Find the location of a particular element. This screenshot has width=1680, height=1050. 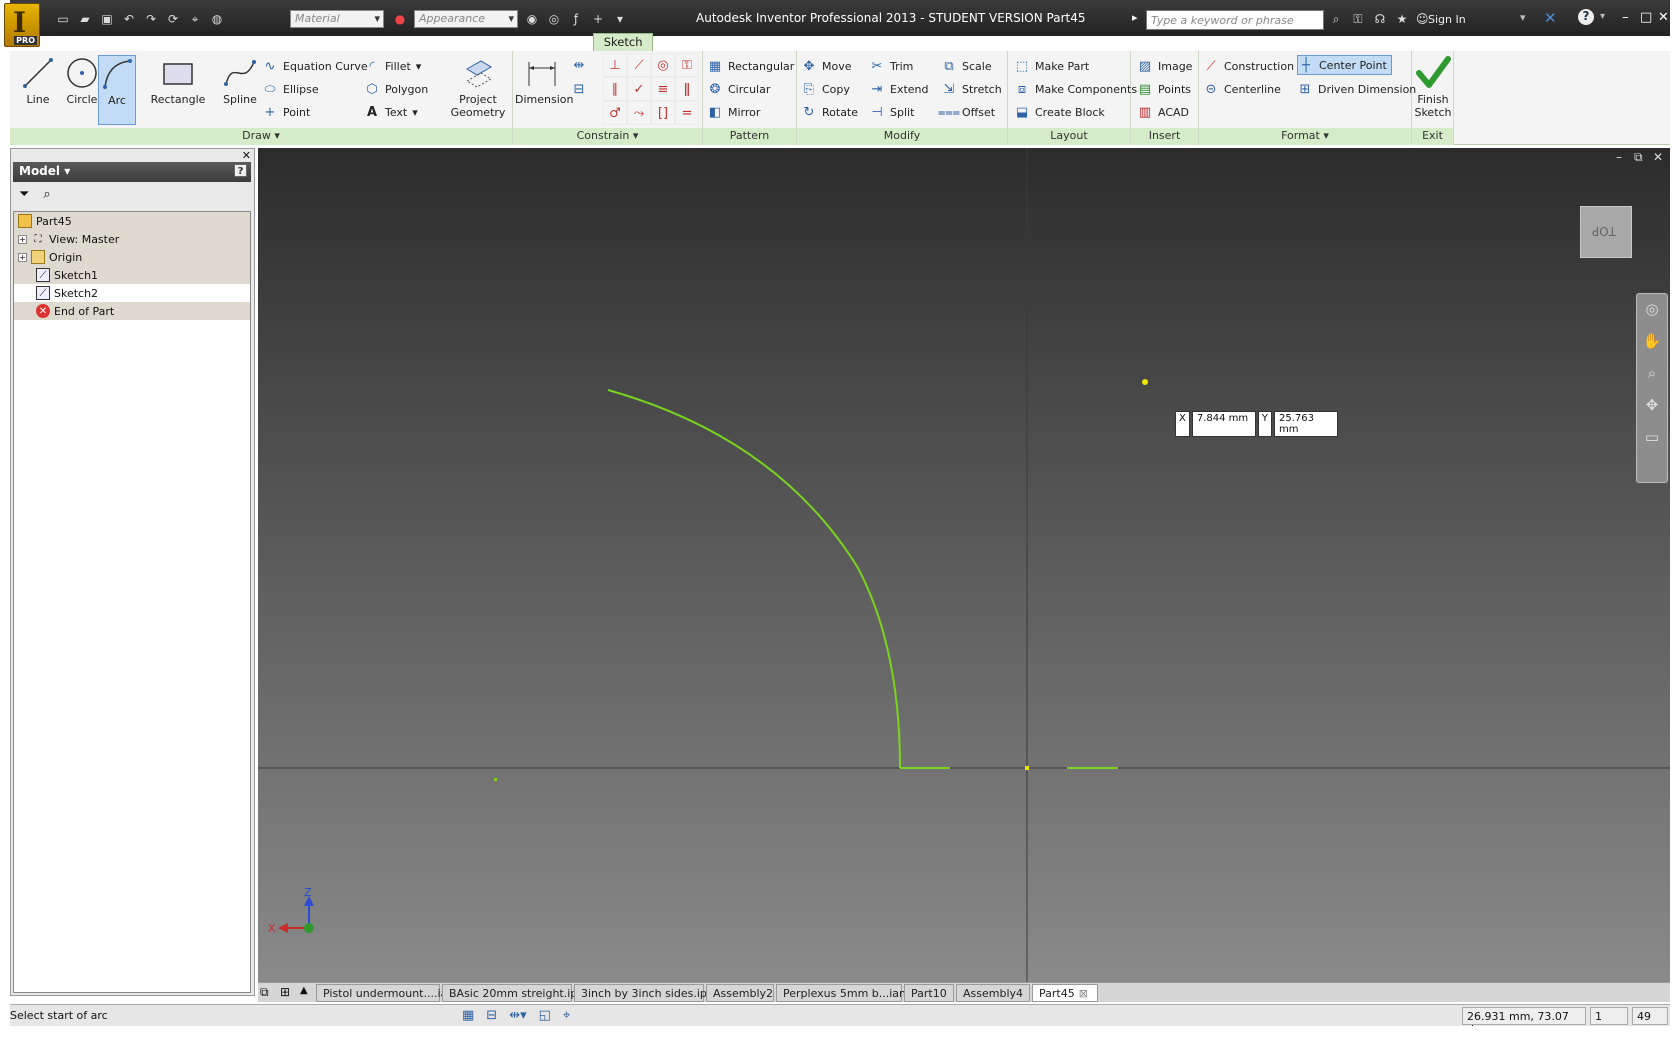

sign-in-link: Sign In is located at coordinates (1447, 19).